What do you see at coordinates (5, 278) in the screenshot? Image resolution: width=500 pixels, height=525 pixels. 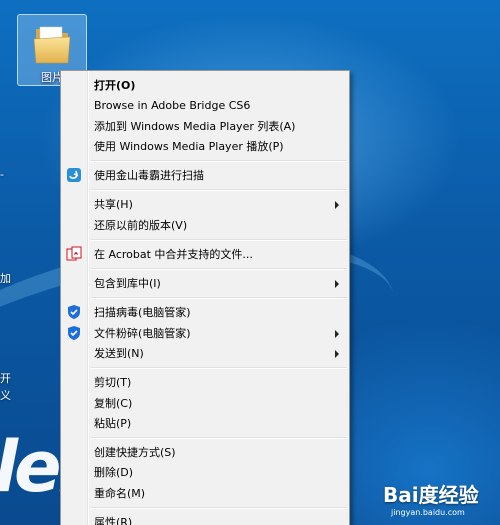 I see `desktop-edge-text: 加` at bounding box center [5, 278].